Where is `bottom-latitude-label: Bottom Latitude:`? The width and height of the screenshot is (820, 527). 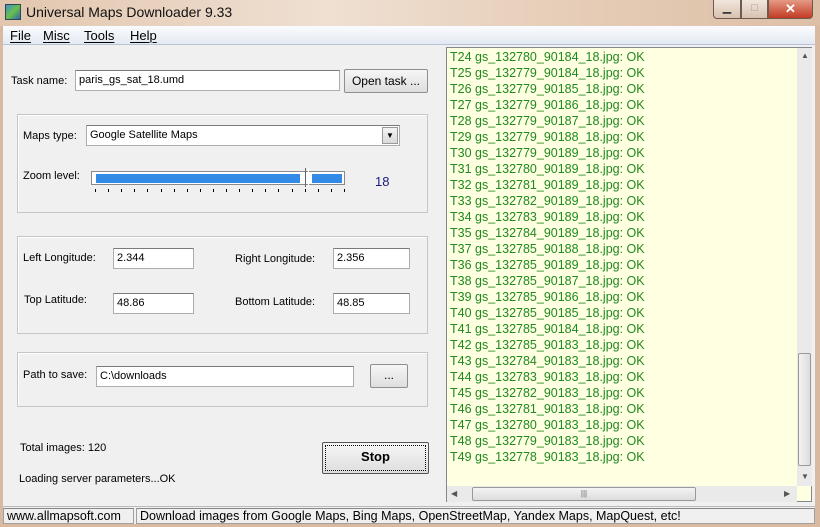 bottom-latitude-label: Bottom Latitude: is located at coordinates (275, 302).